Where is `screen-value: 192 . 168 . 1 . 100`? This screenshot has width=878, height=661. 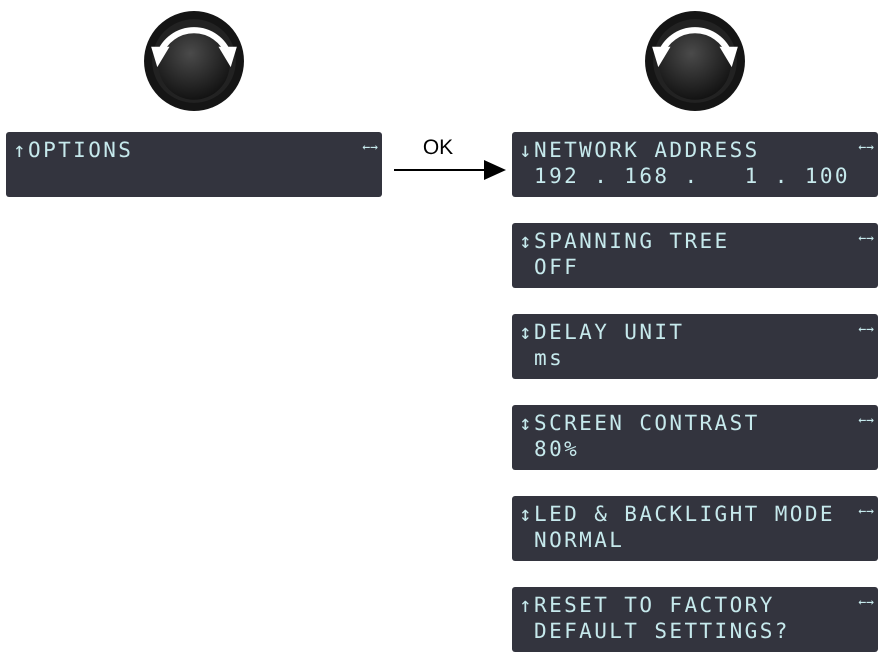 screen-value: 192 . 168 . 1 . 100 is located at coordinates (691, 176).